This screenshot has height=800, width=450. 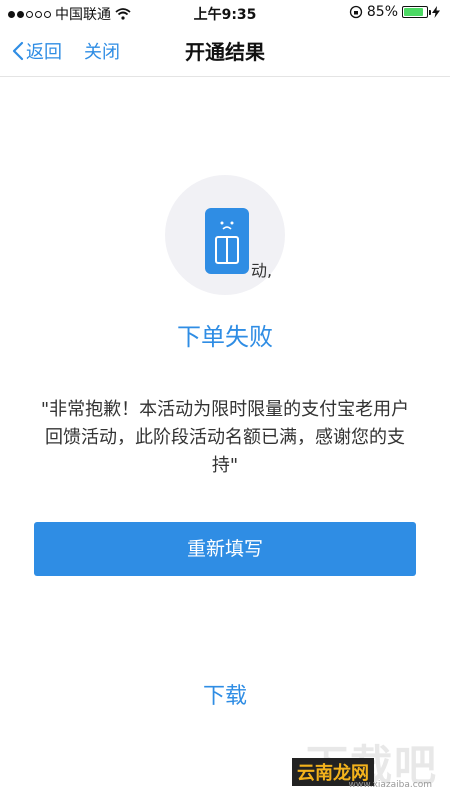 What do you see at coordinates (225, 12) in the screenshot?
I see `status-bar: 中国联通 上午9:35 85%` at bounding box center [225, 12].